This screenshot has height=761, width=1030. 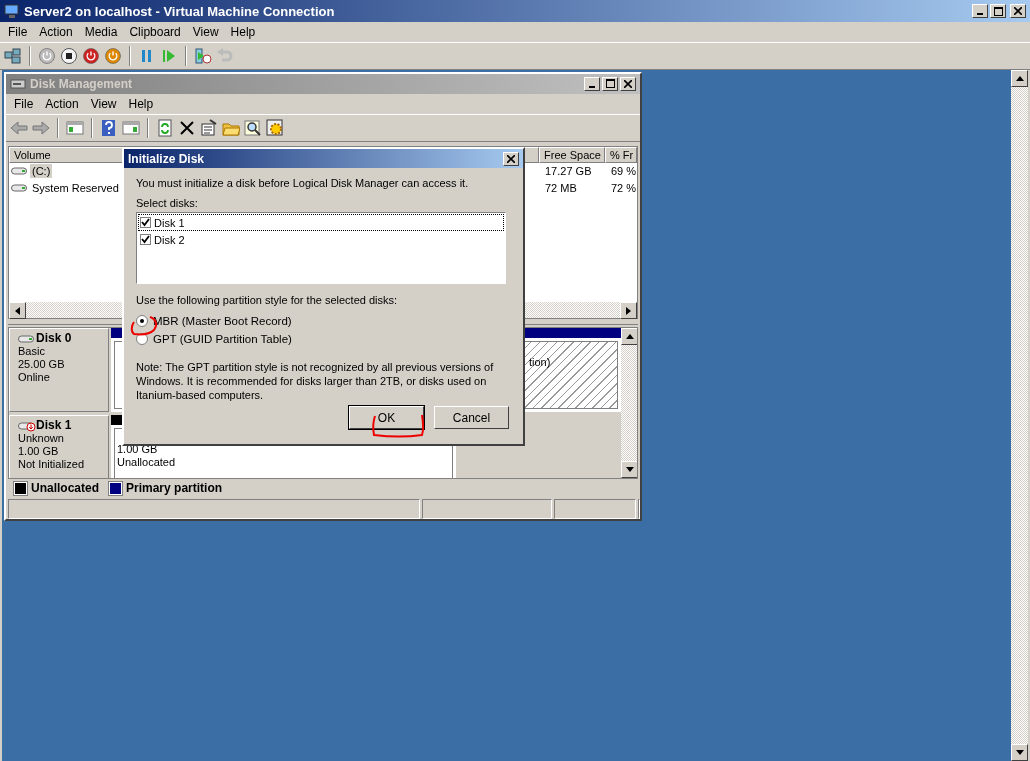 What do you see at coordinates (398, 426) in the screenshot?
I see `annotation-mark` at bounding box center [398, 426].